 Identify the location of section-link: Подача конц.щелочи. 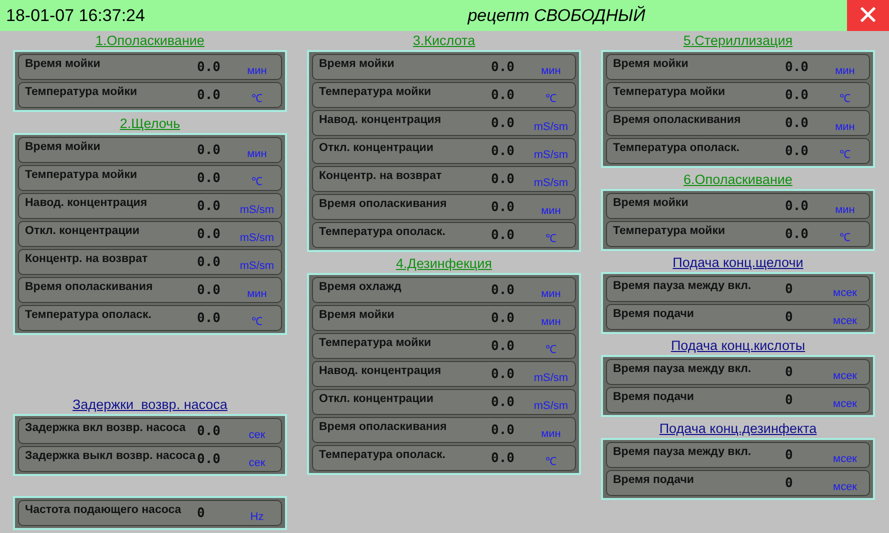
(738, 262).